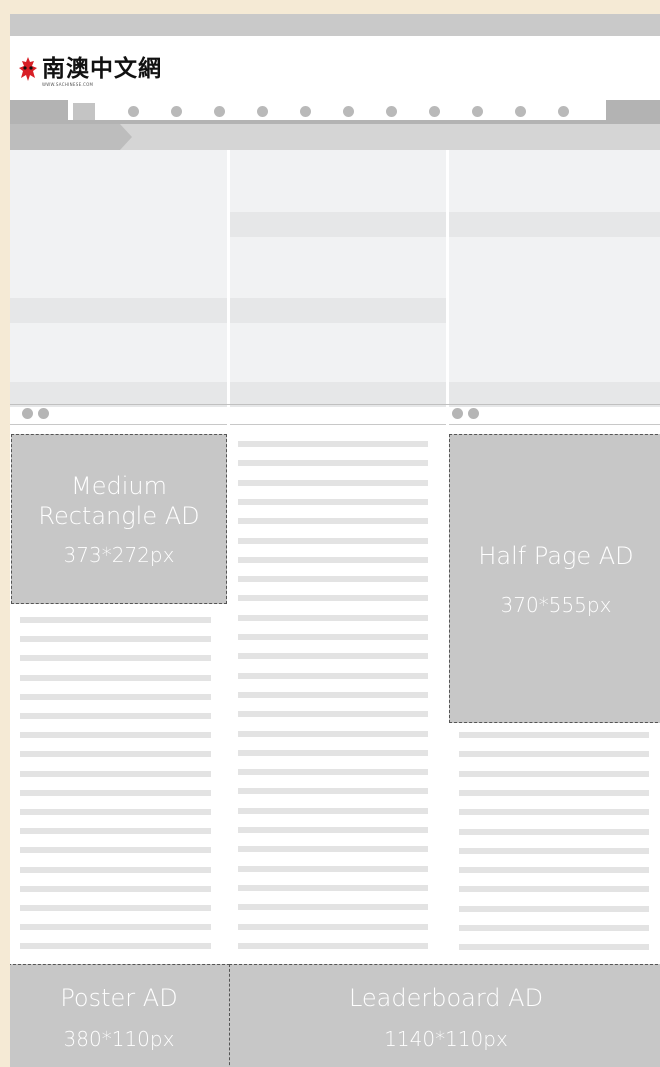 The image size is (660, 1067). Describe the element at coordinates (120, 1015) in the screenshot. I see `poster-ad: Poster AD 380*110px` at that location.